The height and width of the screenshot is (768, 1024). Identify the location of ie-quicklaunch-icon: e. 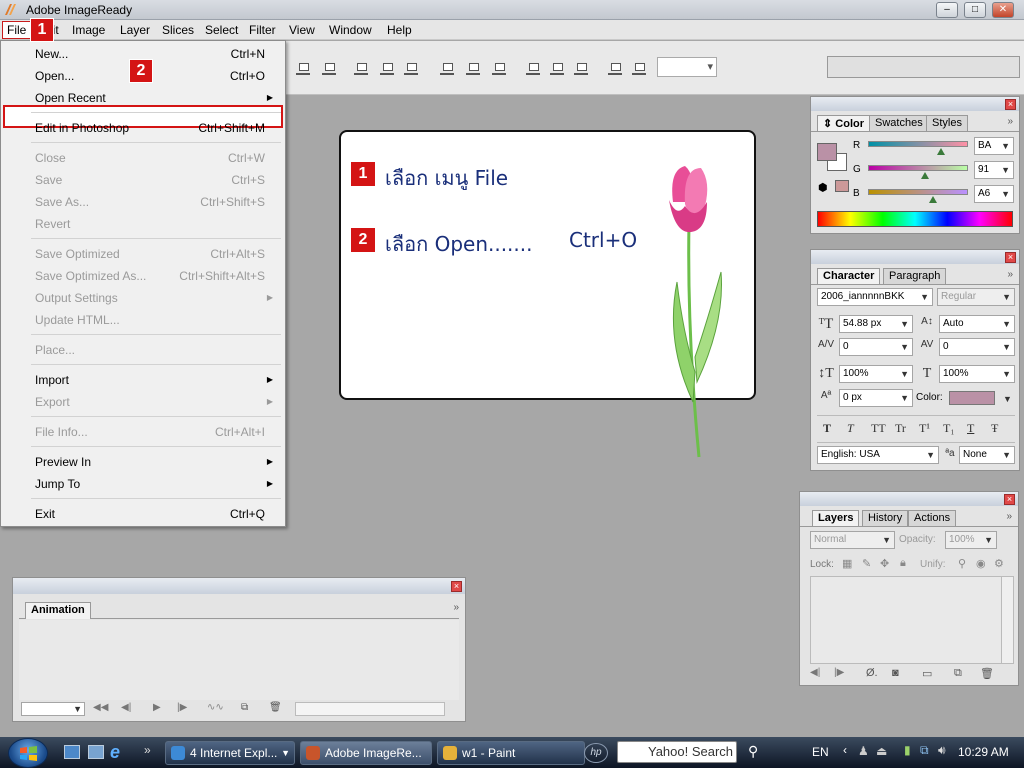
(115, 752).